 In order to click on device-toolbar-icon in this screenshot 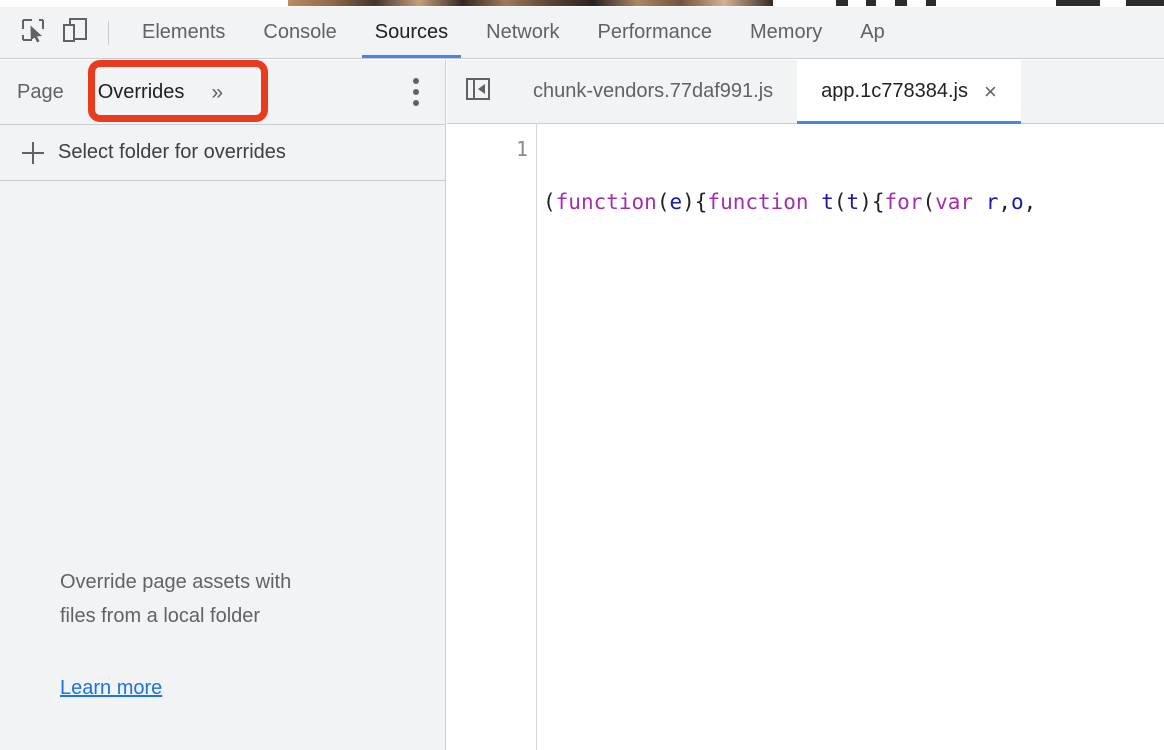, I will do `click(75, 32)`.